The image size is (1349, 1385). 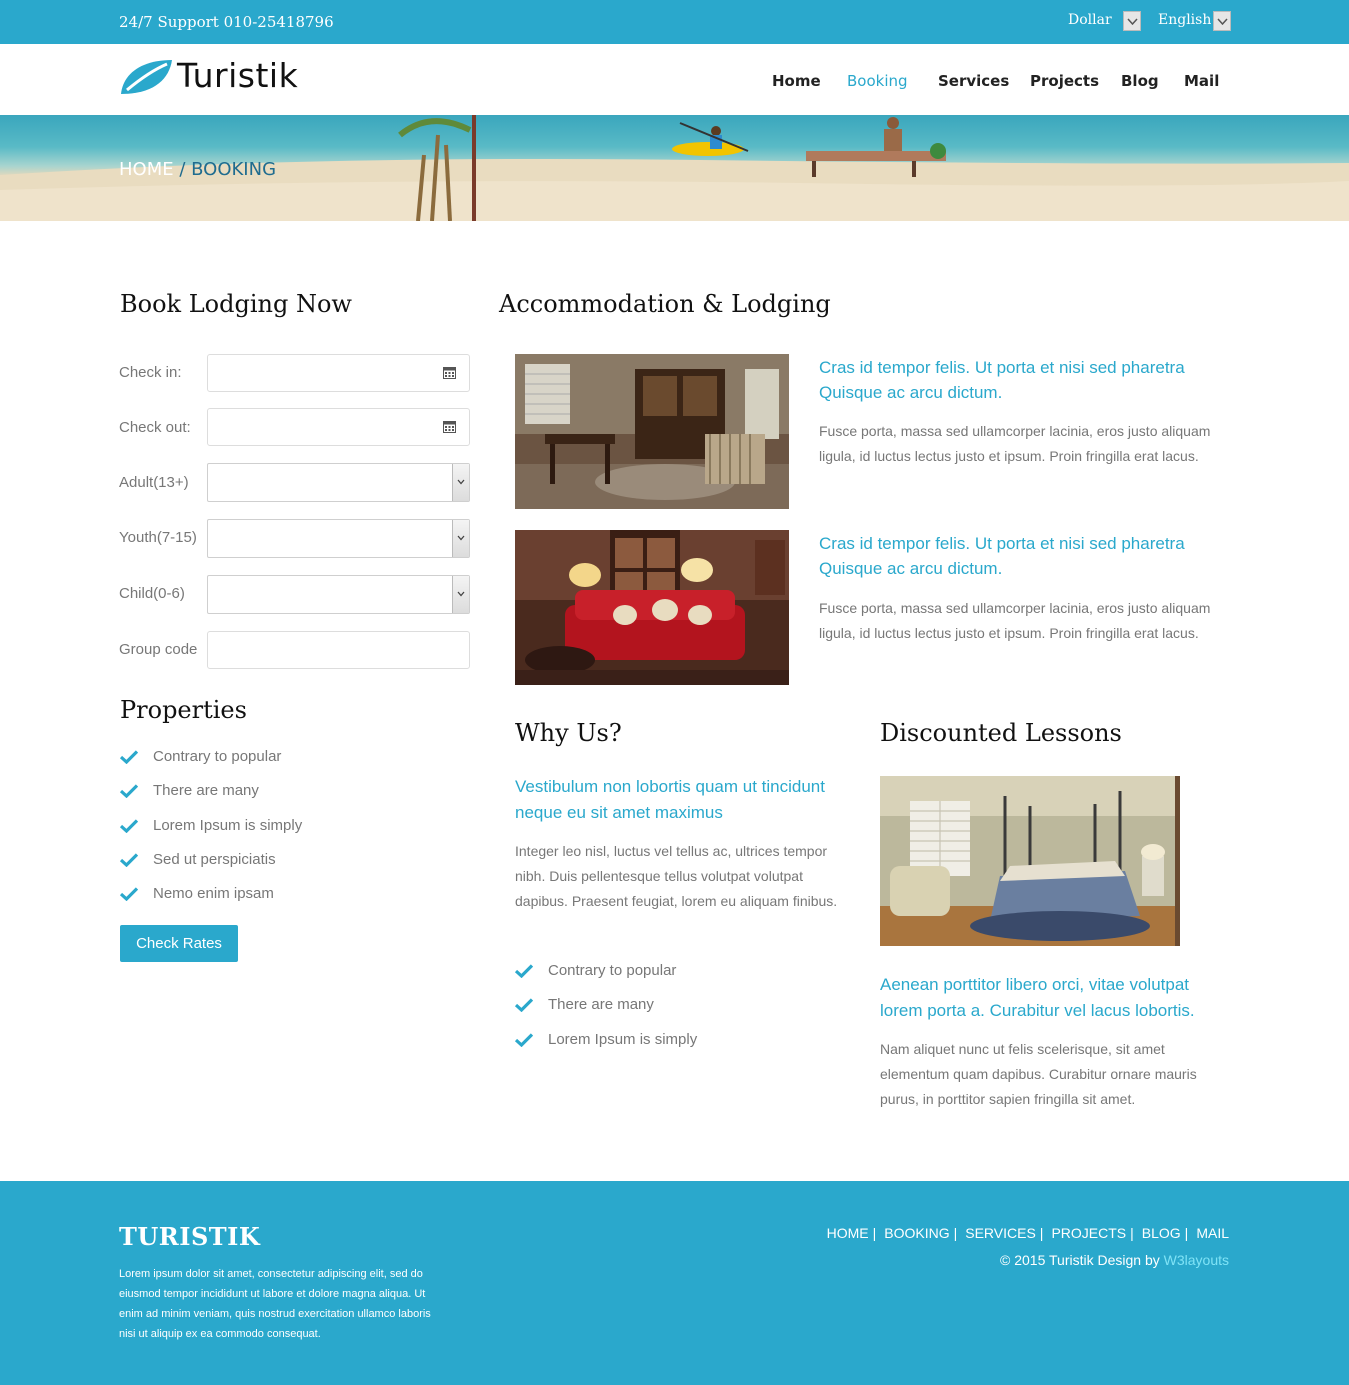 I want to click on child-select, so click(x=338, y=594).